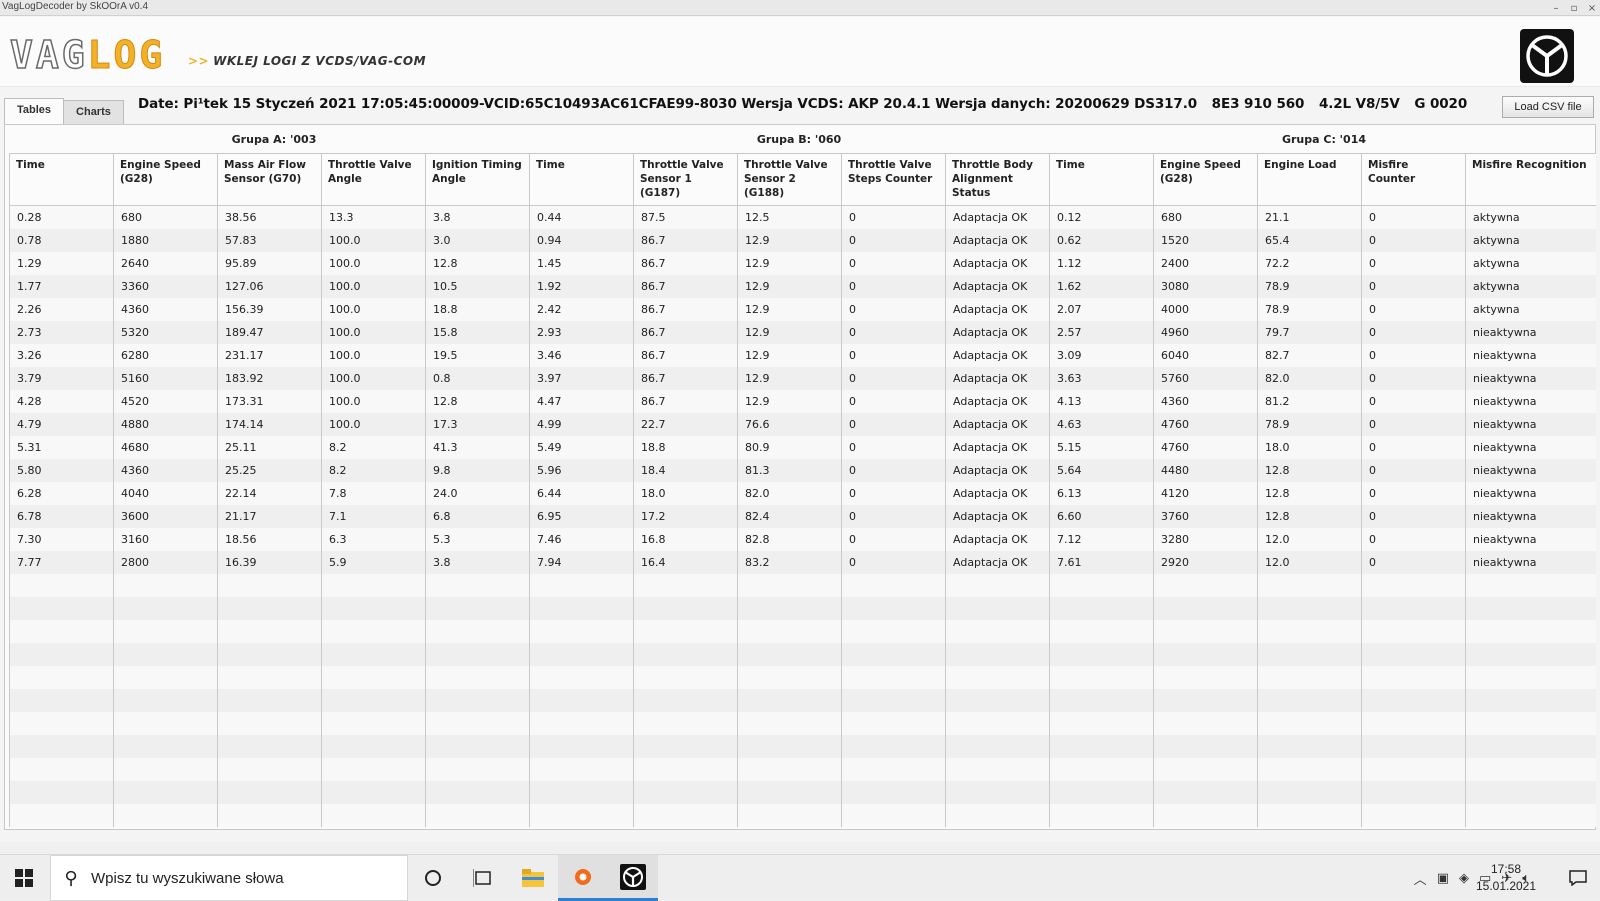 This screenshot has height=901, width=1600. Describe the element at coordinates (1413, 179) in the screenshot. I see `column-header: Misfire Counter` at that location.